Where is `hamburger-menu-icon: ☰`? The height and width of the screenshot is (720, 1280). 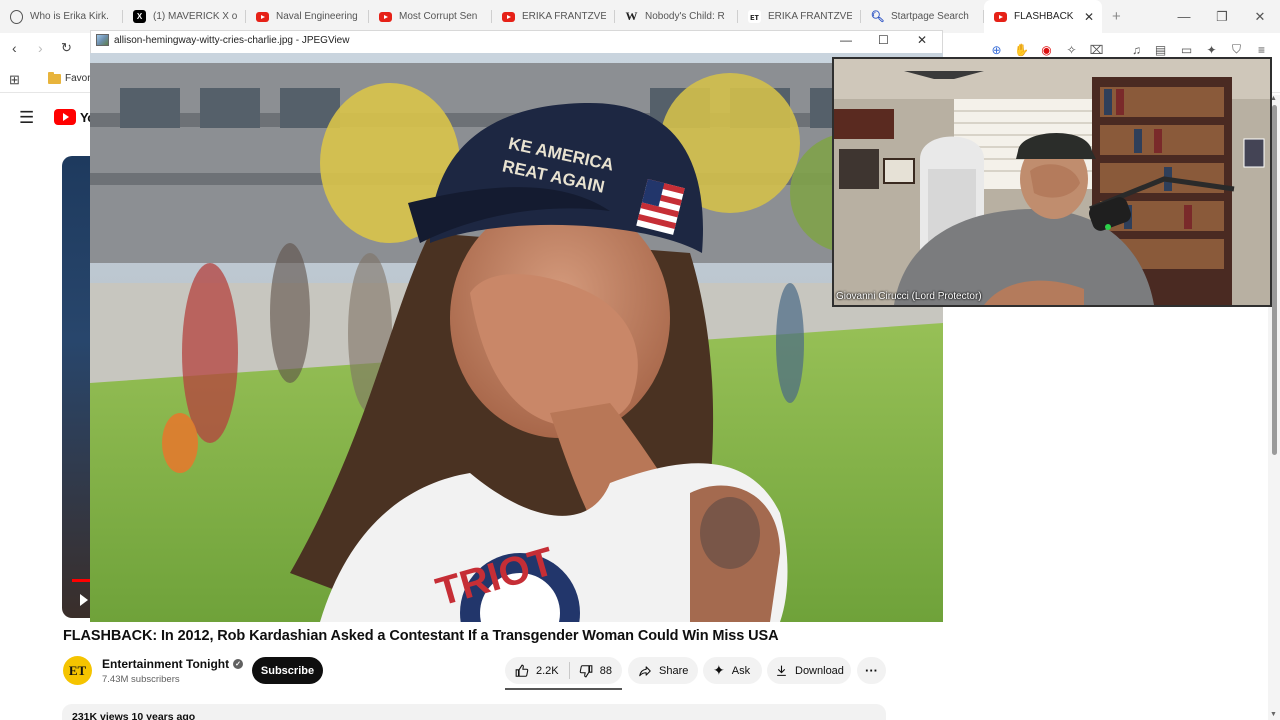 hamburger-menu-icon: ☰ is located at coordinates (26, 118).